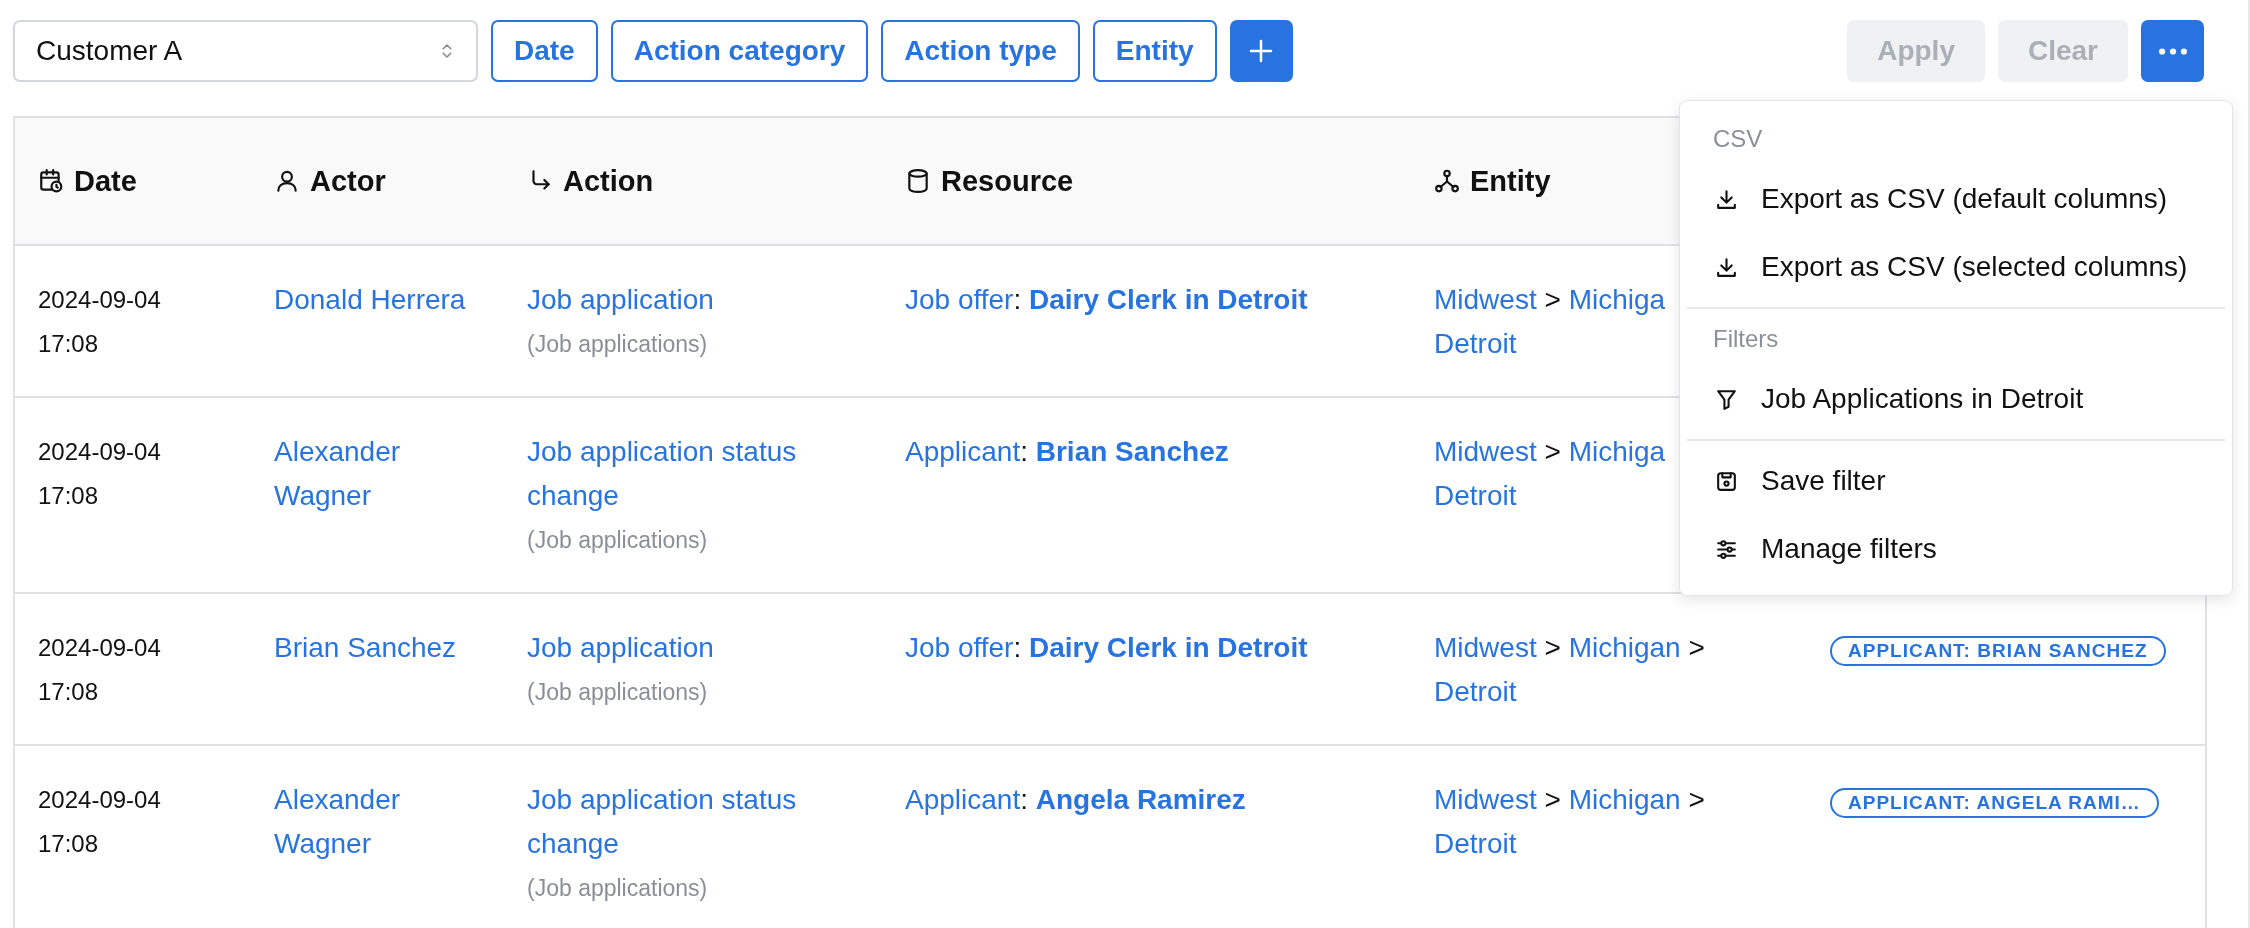 This screenshot has height=928, width=2250. Describe the element at coordinates (1154, 51) in the screenshot. I see `filter-button: Entity` at that location.